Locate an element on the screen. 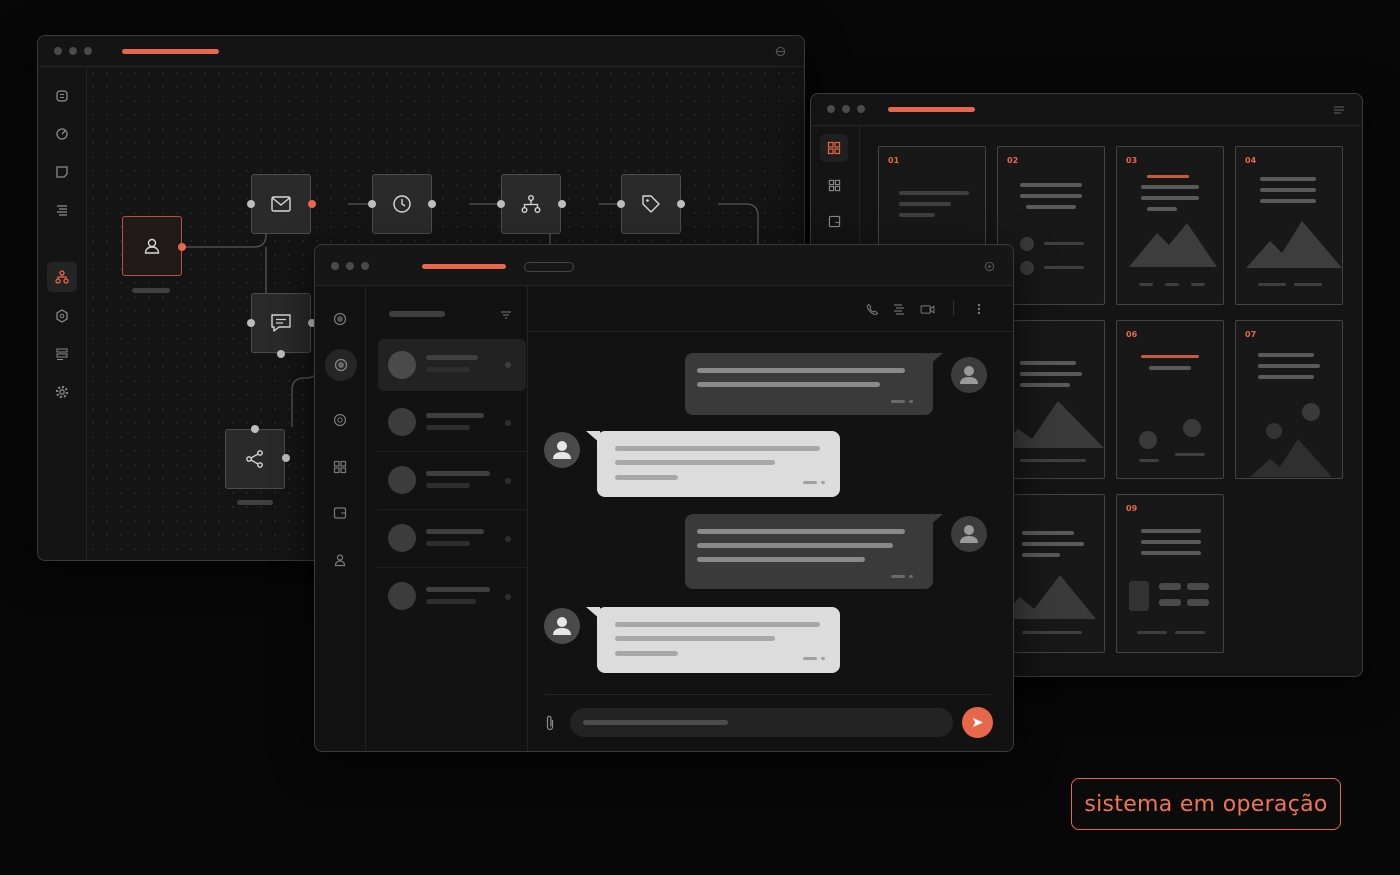 The height and width of the screenshot is (875, 1400). note-icon is located at coordinates (62, 172).